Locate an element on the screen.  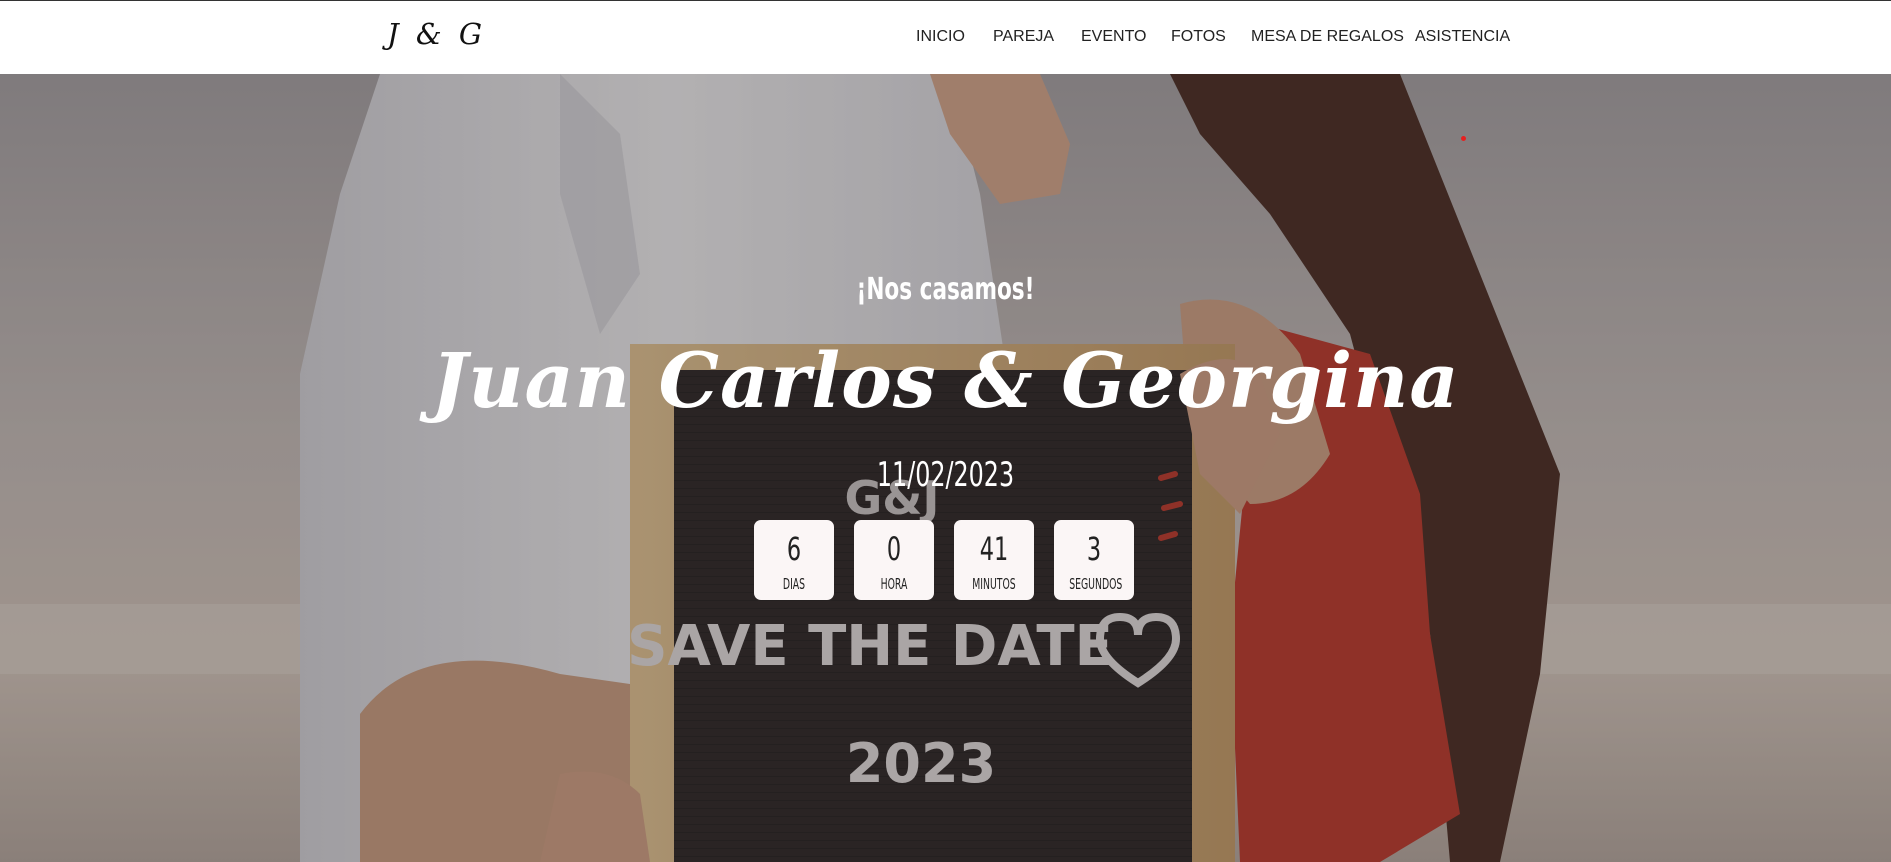
countdown-days-value: 6 is located at coordinates (794, 549).